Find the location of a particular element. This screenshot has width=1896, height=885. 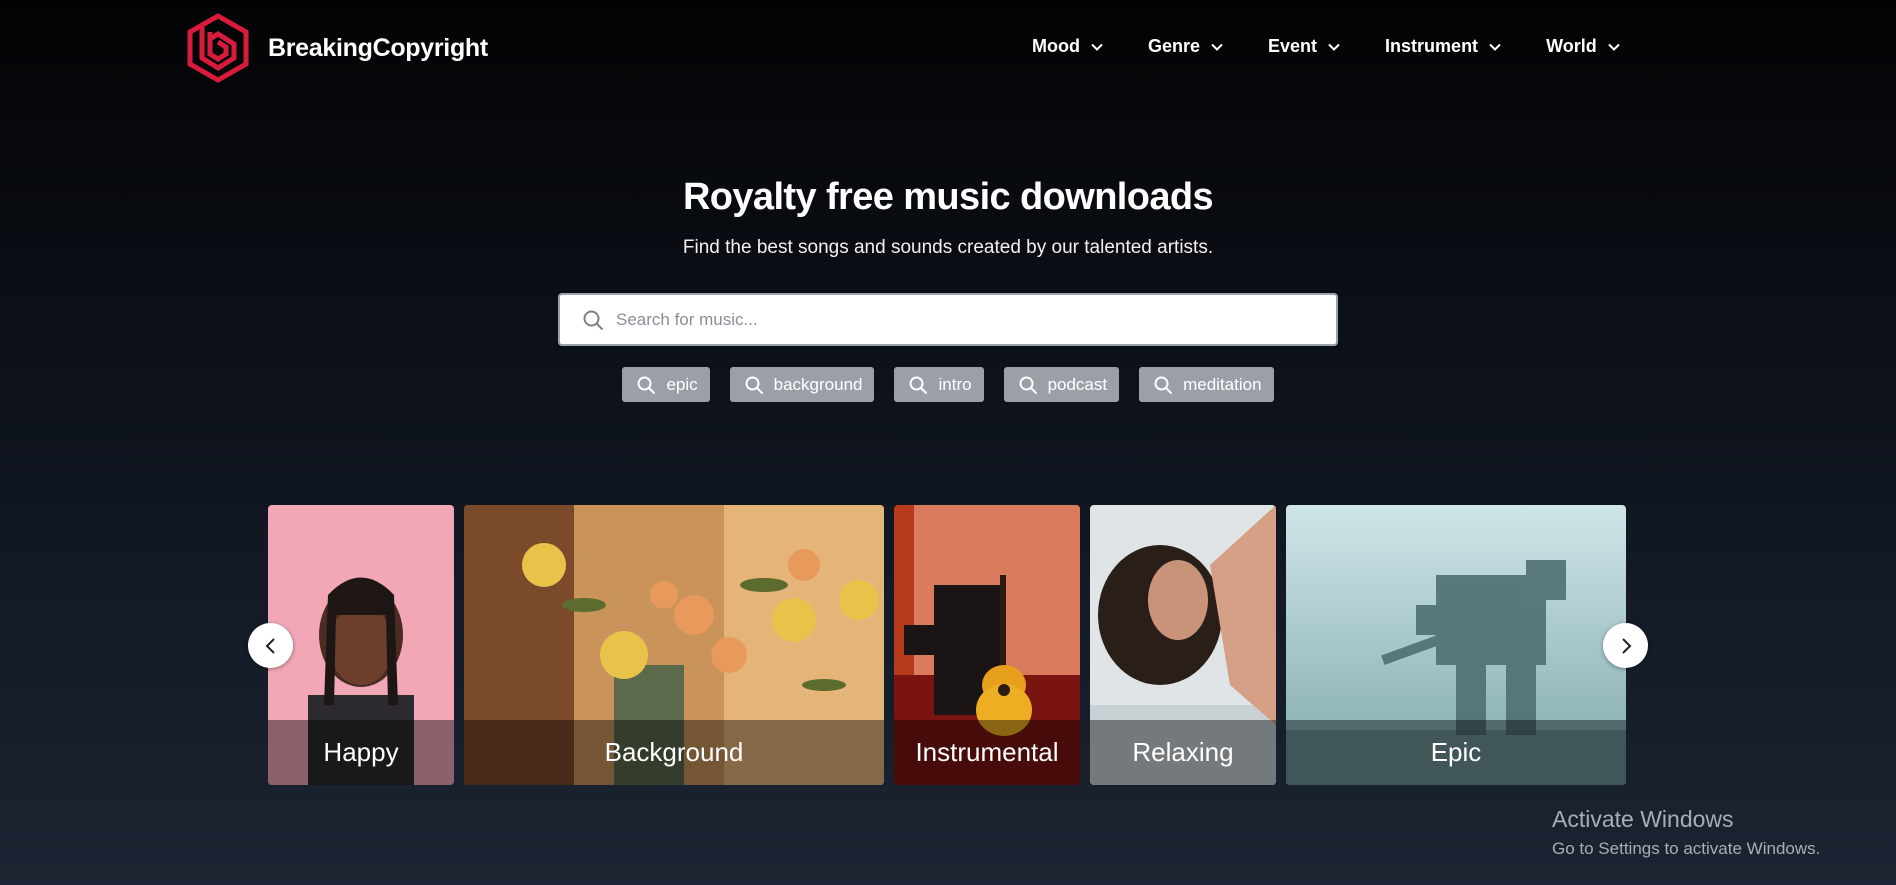

carousel-prev-button is located at coordinates (270, 645).